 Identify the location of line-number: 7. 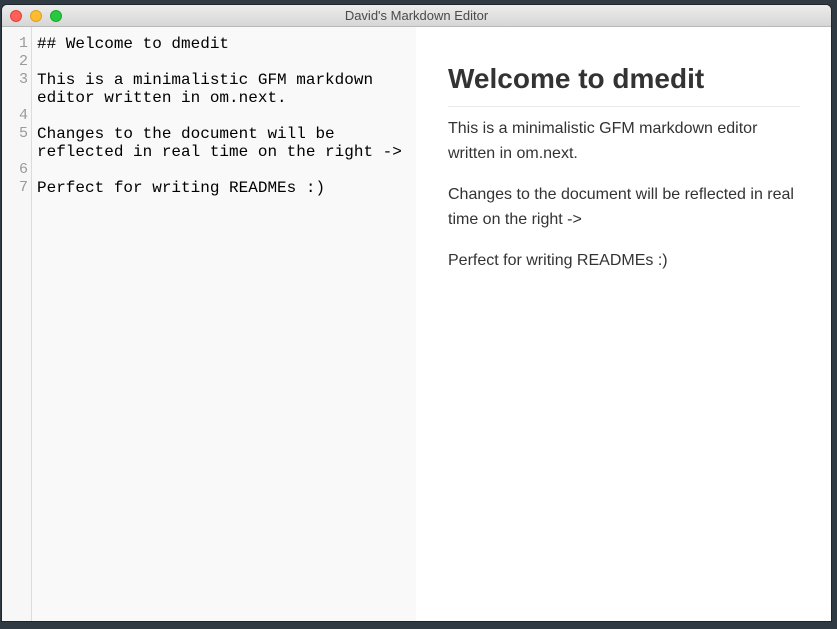
(23, 187).